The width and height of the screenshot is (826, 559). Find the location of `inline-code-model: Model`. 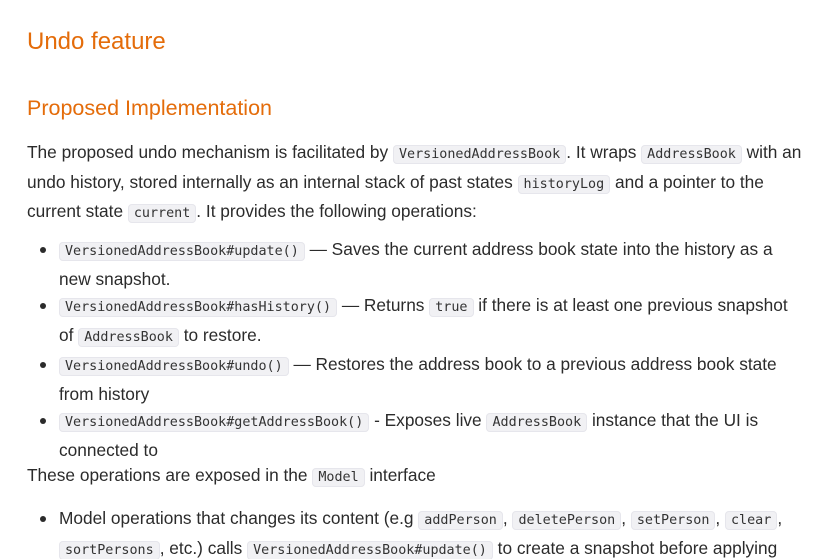

inline-code-model: Model is located at coordinates (338, 477).